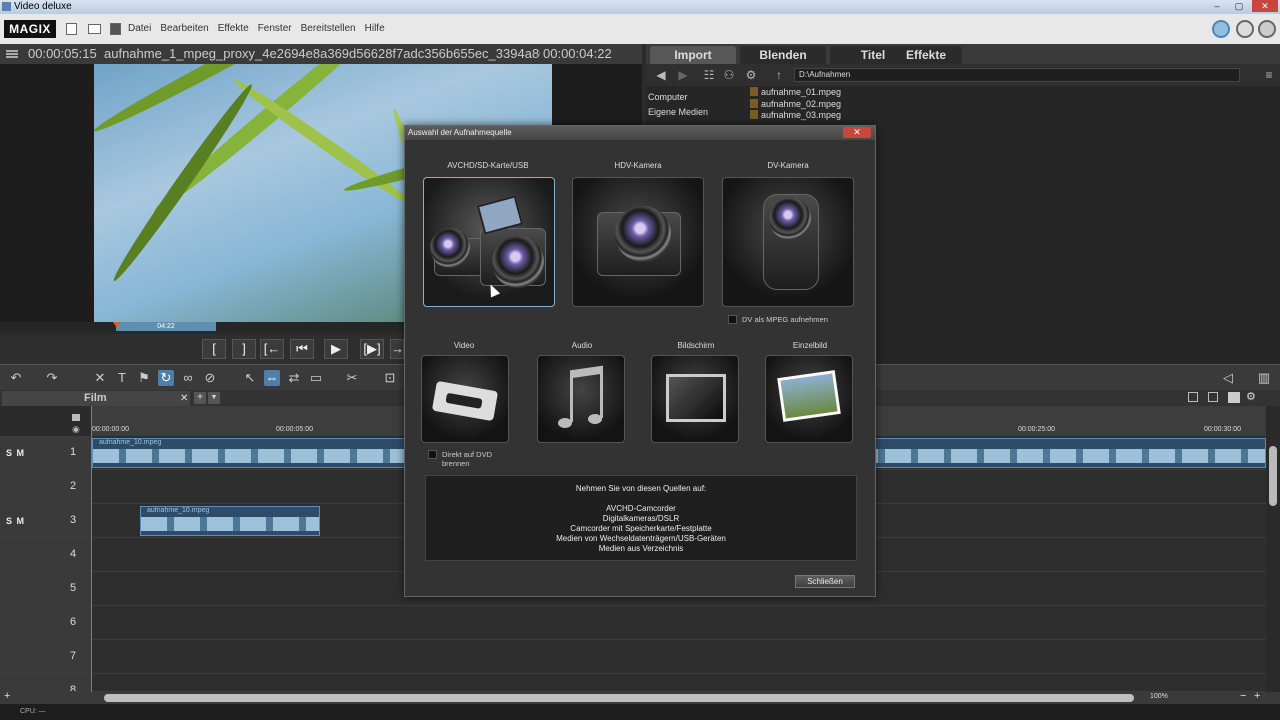  Describe the element at coordinates (30, 29) in the screenshot. I see `magix-logo: MAGIX` at that location.